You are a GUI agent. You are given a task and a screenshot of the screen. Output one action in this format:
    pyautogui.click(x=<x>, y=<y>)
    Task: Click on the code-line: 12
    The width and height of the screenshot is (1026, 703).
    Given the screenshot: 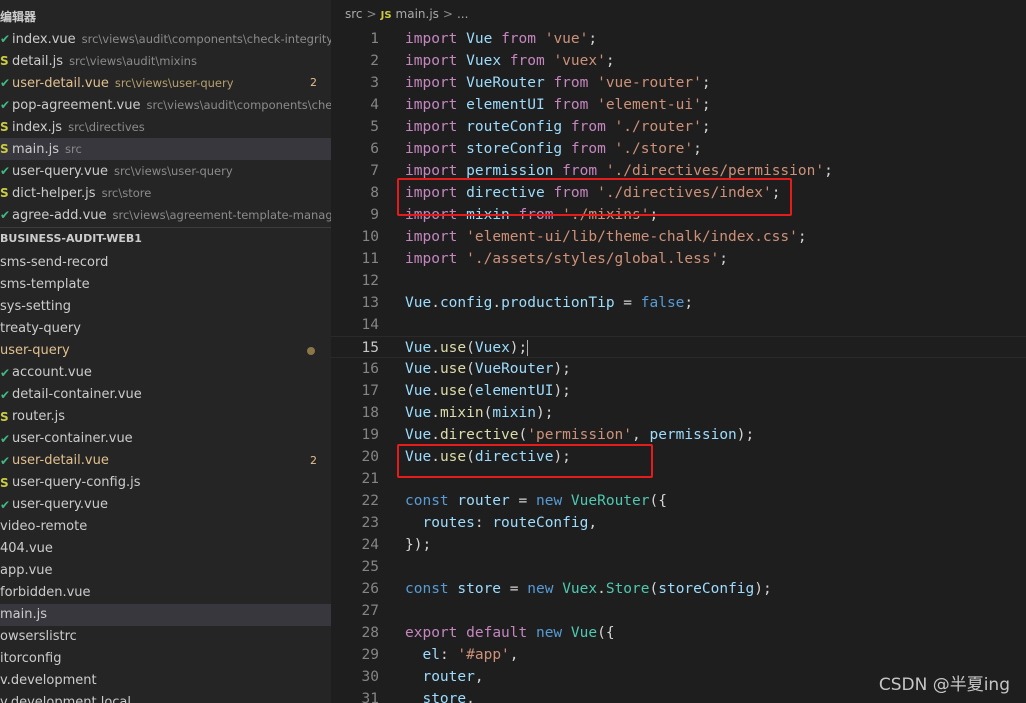 What is the action you would take?
    pyautogui.click(x=678, y=281)
    